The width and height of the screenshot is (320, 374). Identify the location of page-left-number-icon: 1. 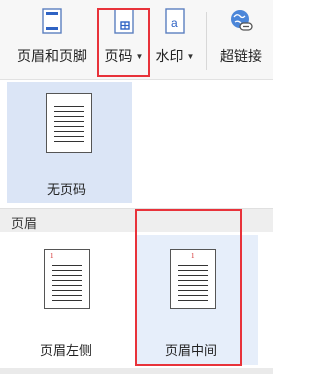
(67, 279).